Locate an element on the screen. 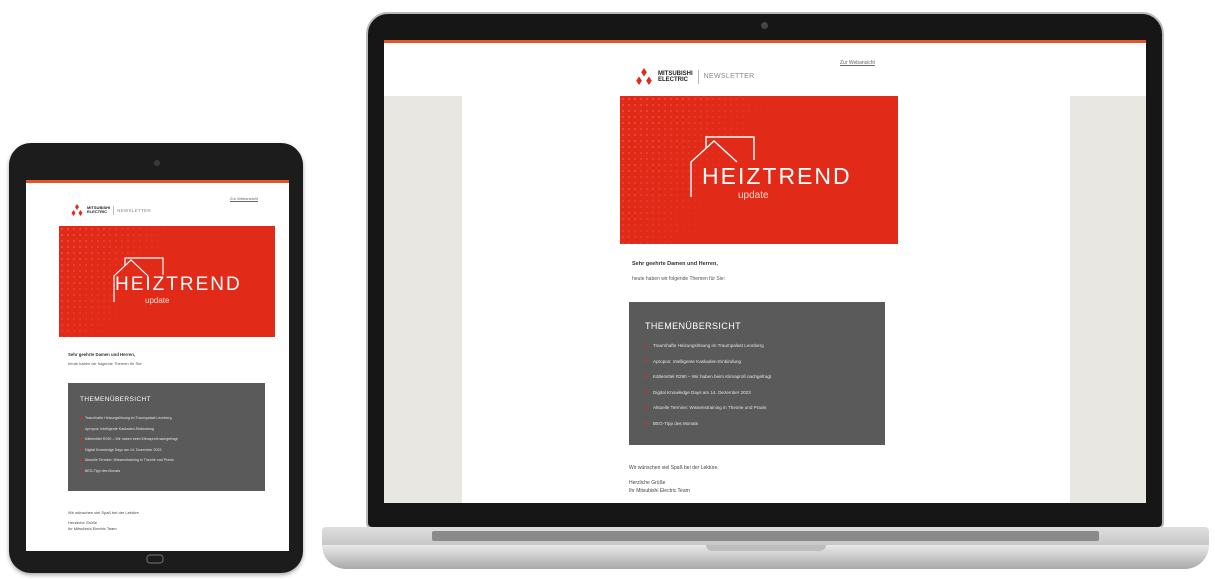 This screenshot has height=579, width=1215. laptop-brand-logo: MITSUBISHI ELECTRIC NEWSLETTER is located at coordinates (694, 76).